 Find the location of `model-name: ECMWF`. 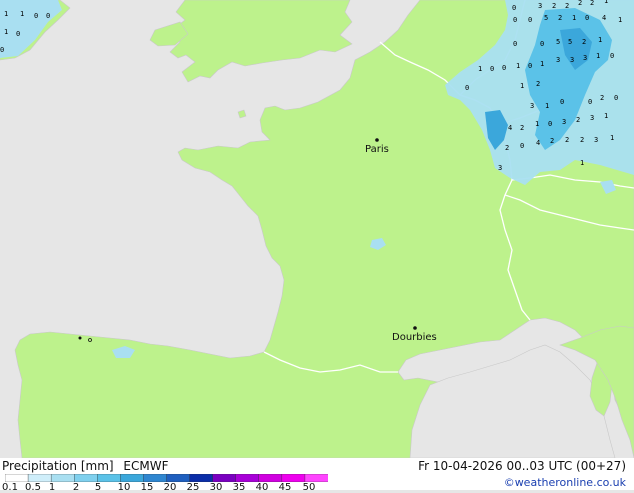

model-name: ECMWF is located at coordinates (146, 466).